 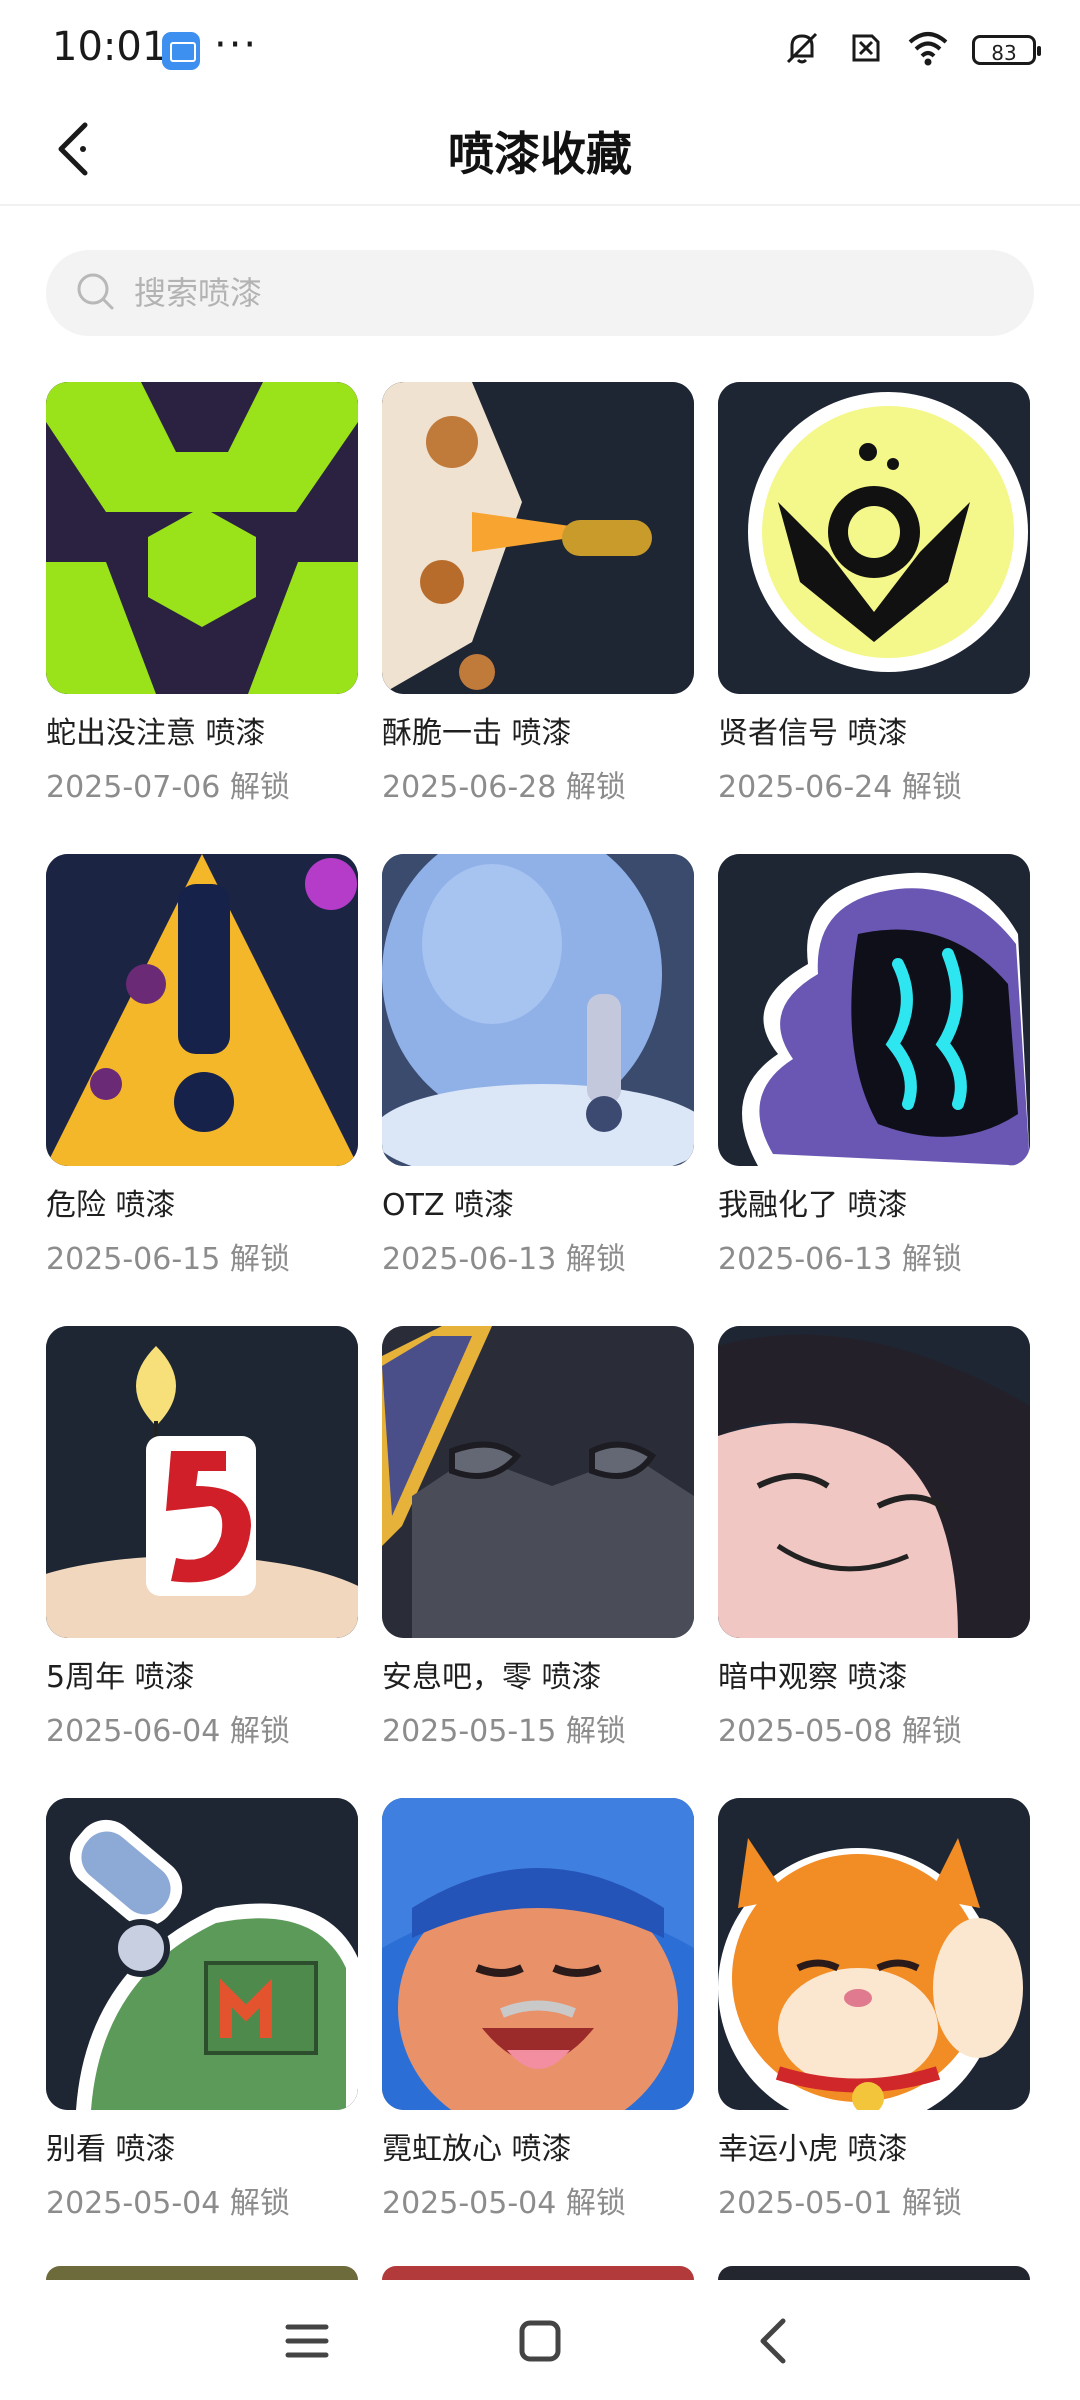 I want to click on search-bar, so click(x=540, y=293).